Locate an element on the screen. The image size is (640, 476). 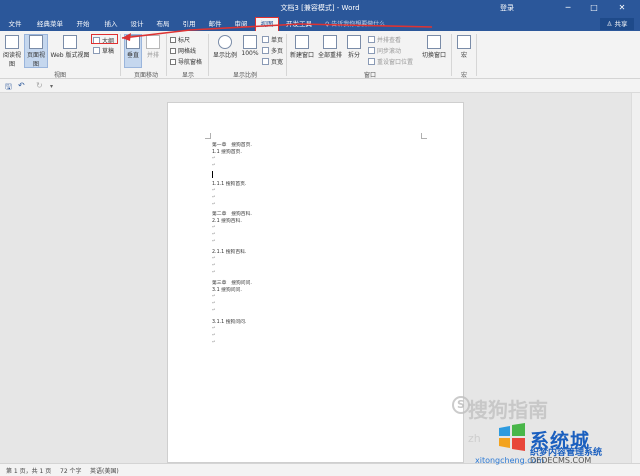
tab-developer: 开发工具 is located at coordinates (299, 24).